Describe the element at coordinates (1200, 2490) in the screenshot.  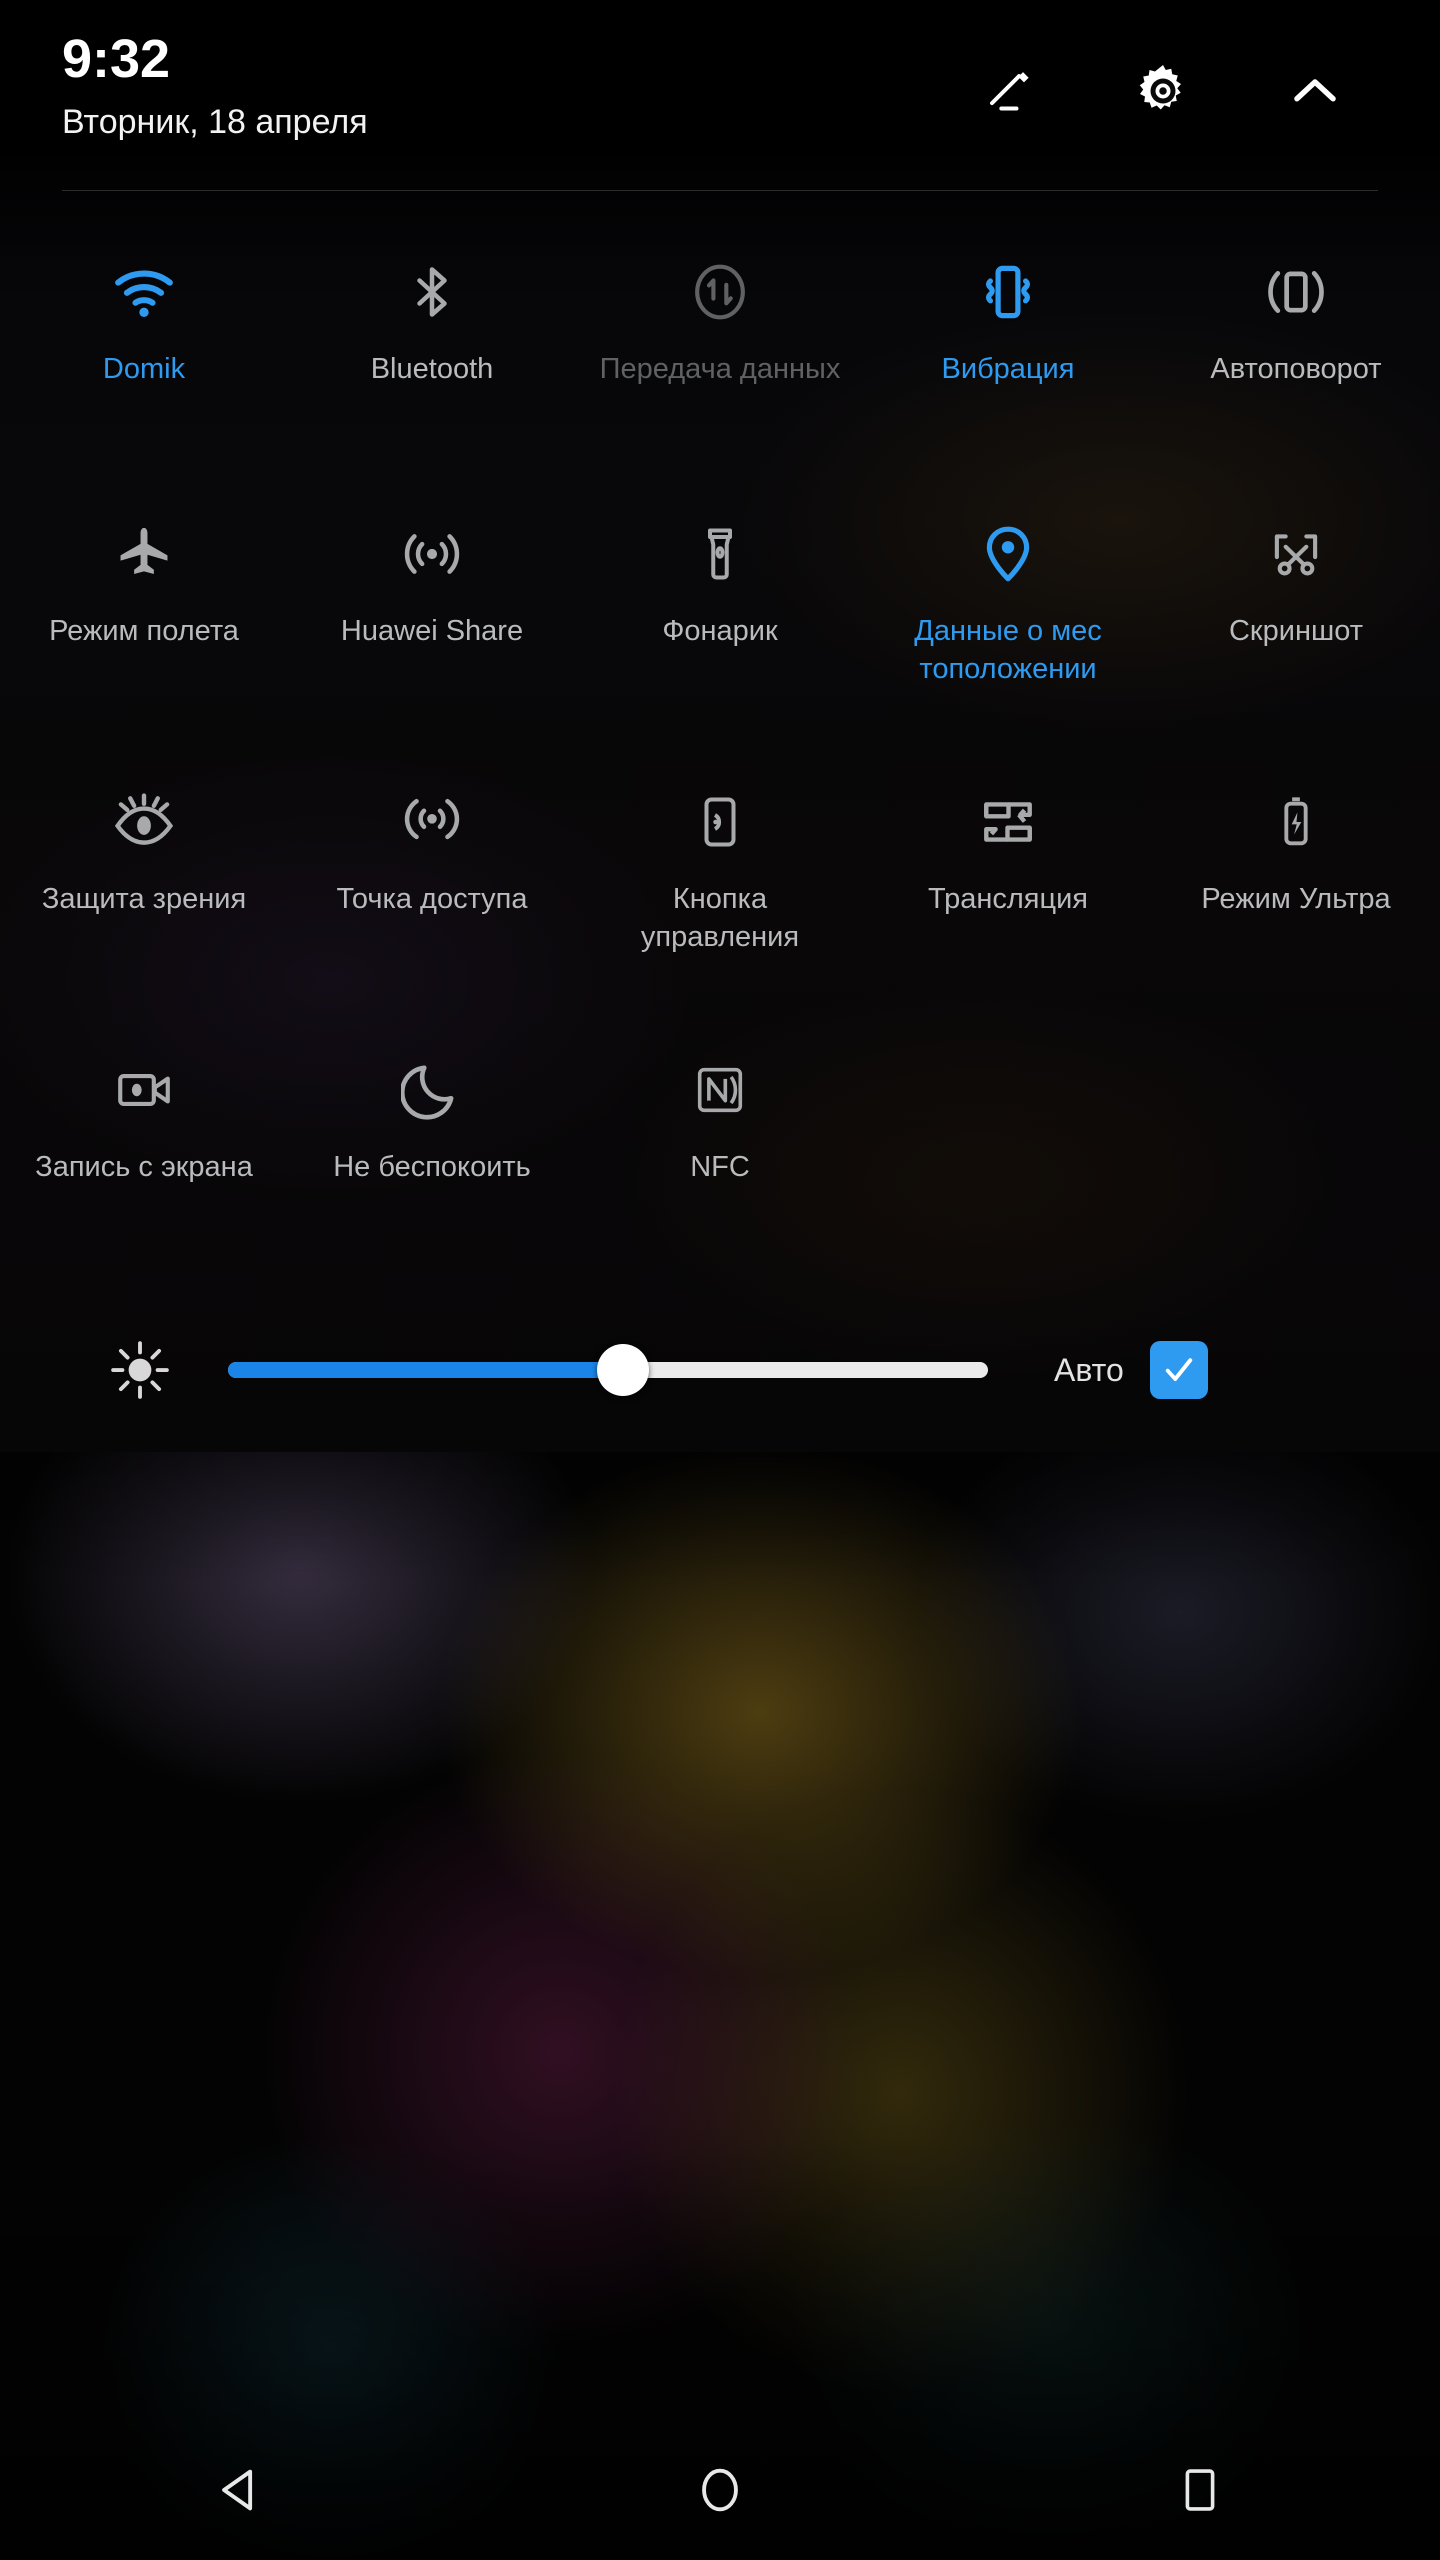
I see `recents-button` at that location.